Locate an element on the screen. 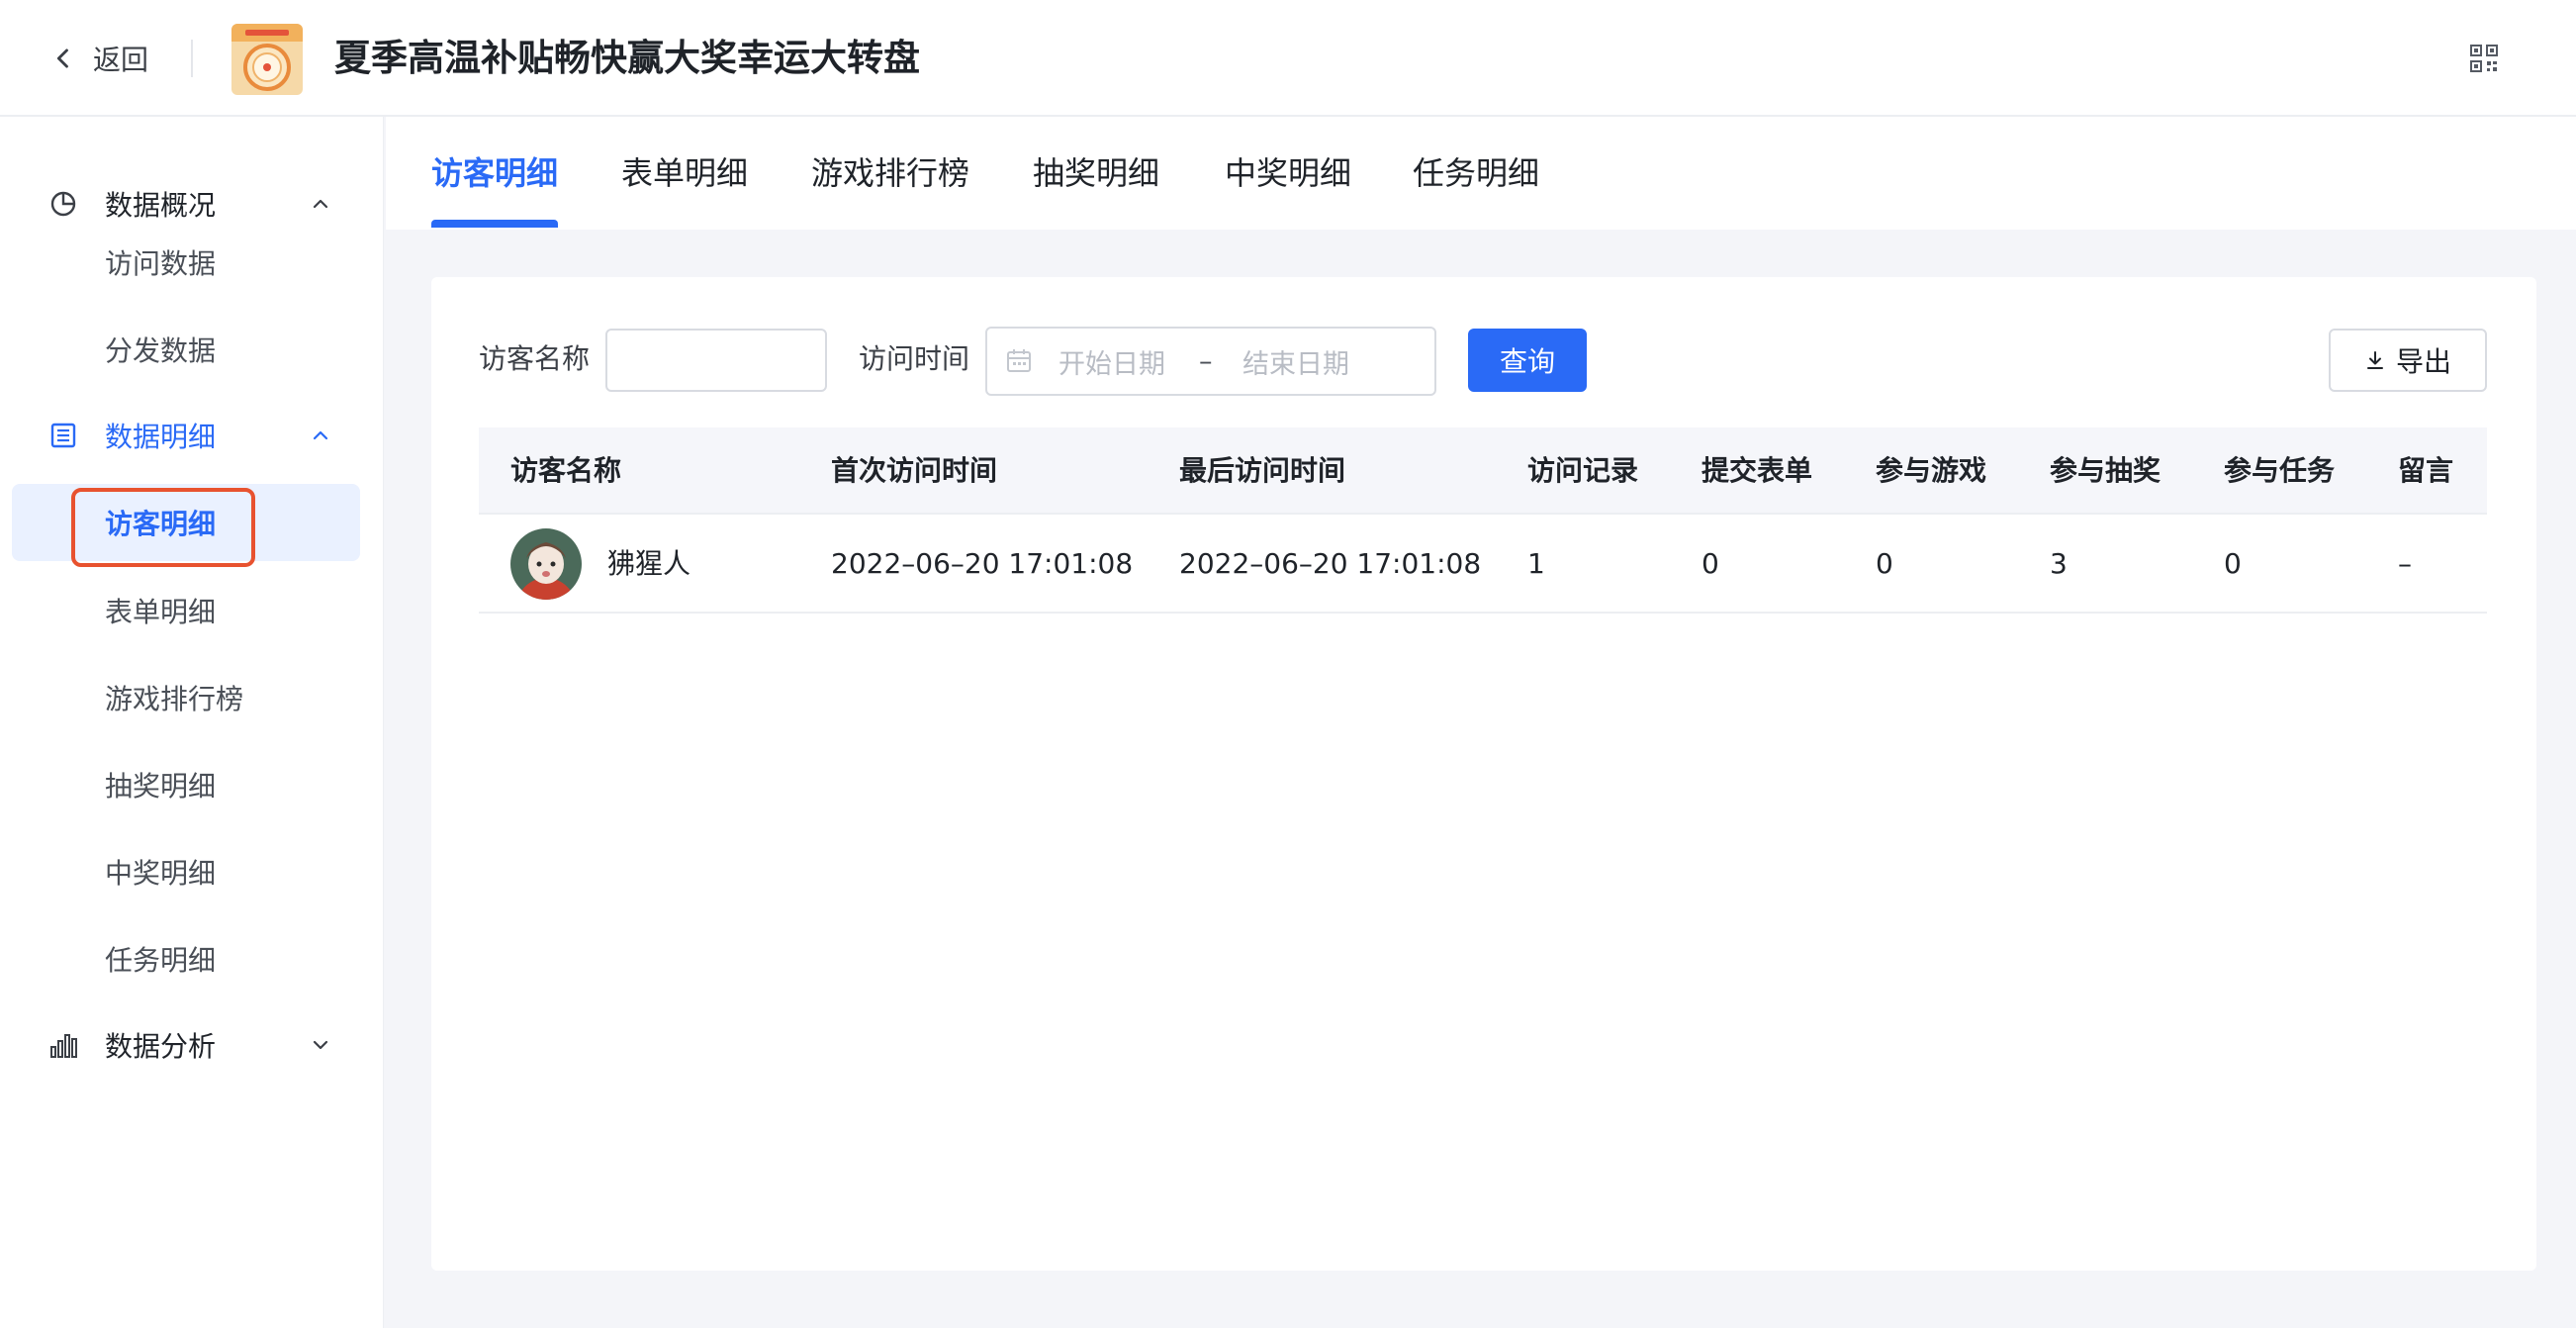 Image resolution: width=2576 pixels, height=1328 pixels. sidebar-group-label: 数据明细 is located at coordinates (161, 437).